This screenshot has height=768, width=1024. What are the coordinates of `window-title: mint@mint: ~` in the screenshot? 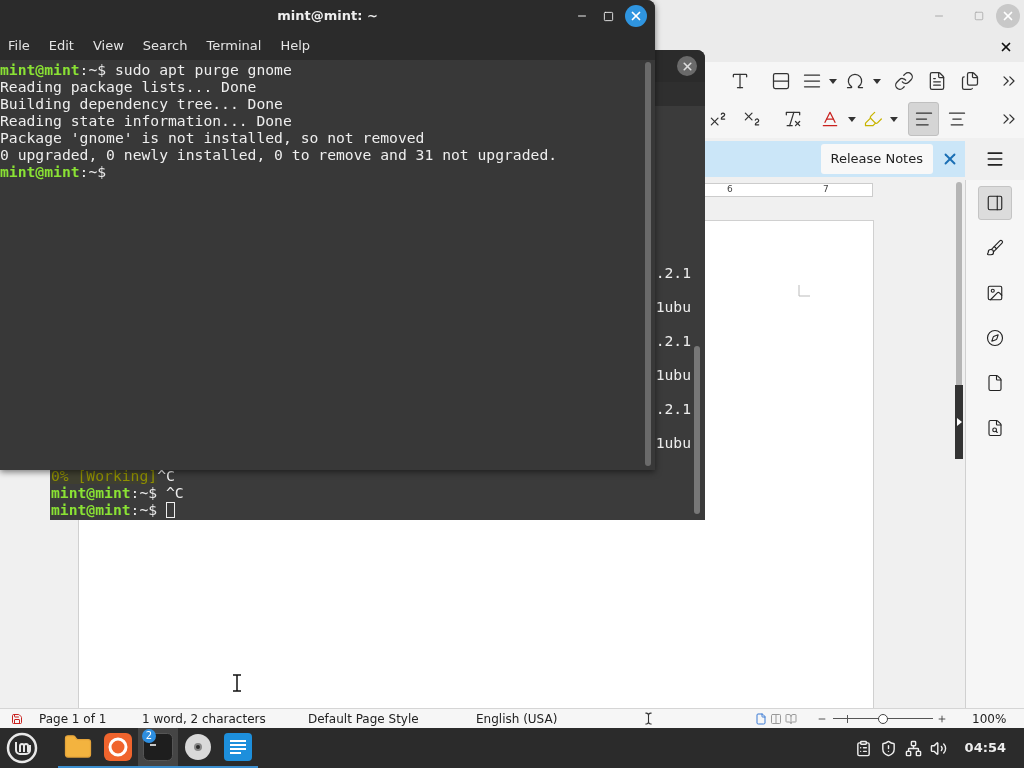 It's located at (327, 16).